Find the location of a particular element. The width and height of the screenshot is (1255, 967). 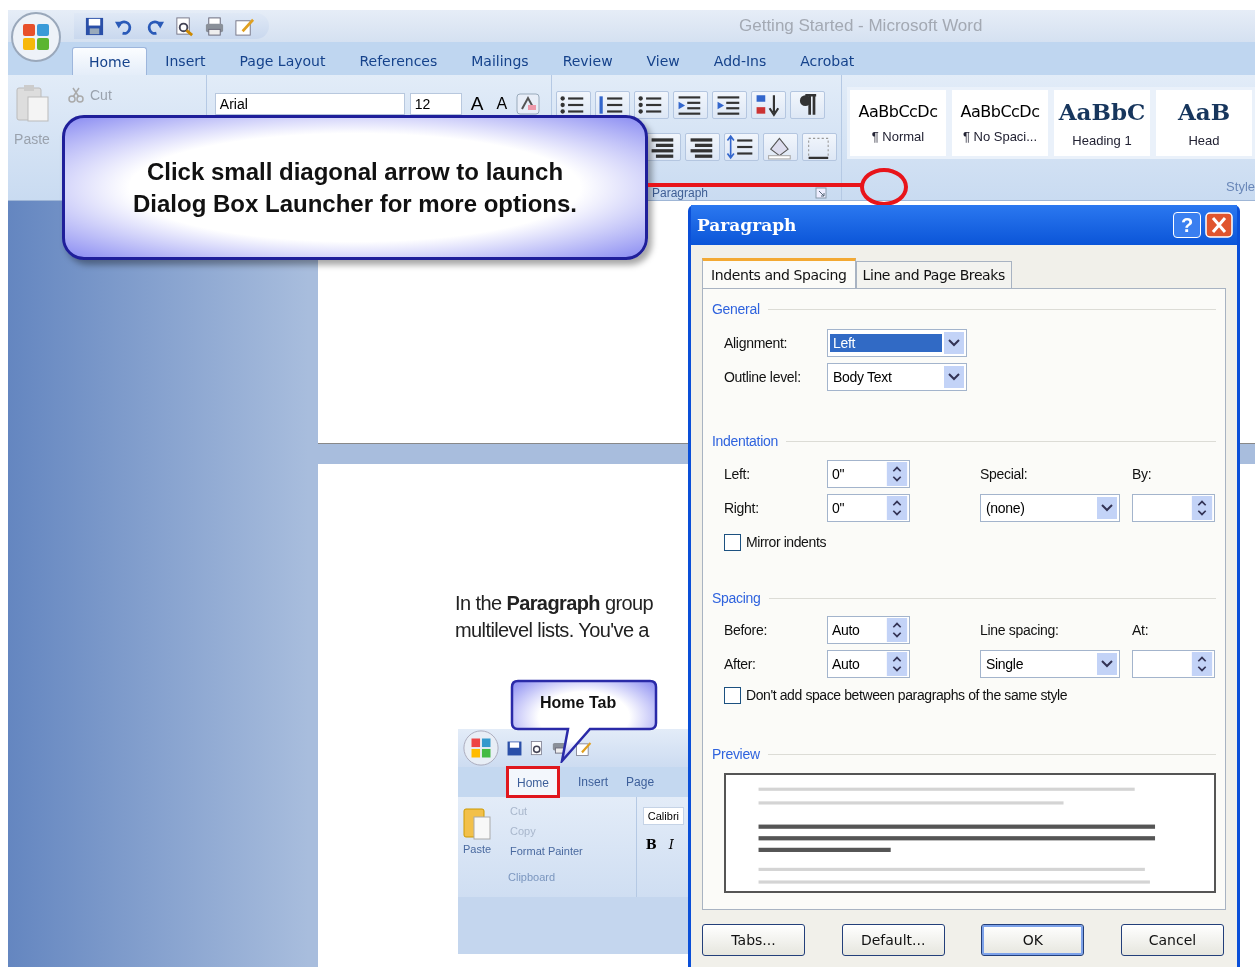

help-button: ? is located at coordinates (1187, 225).